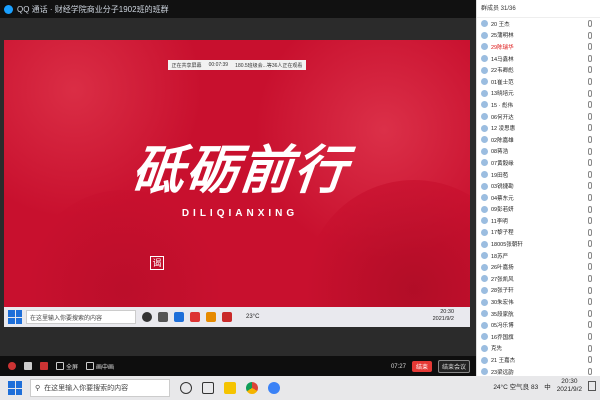  What do you see at coordinates (72, 367) in the screenshot?
I see `fullscreen-label: 全屏` at bounding box center [72, 367].